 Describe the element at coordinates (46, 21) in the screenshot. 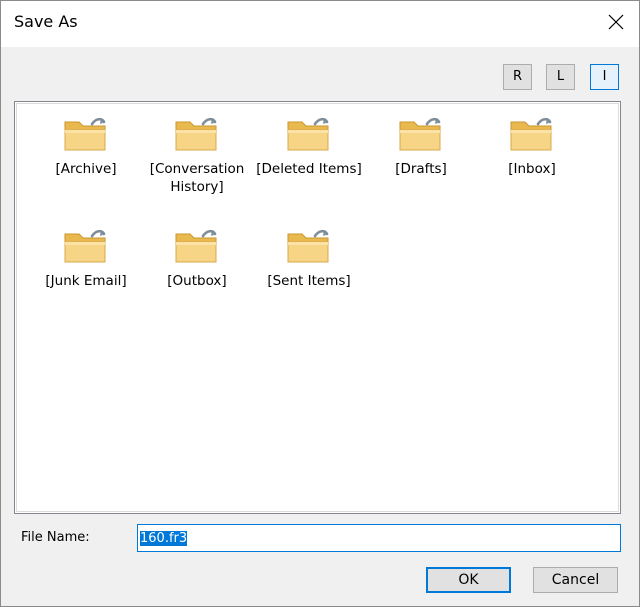

I see `dialog-title: Save As` at that location.